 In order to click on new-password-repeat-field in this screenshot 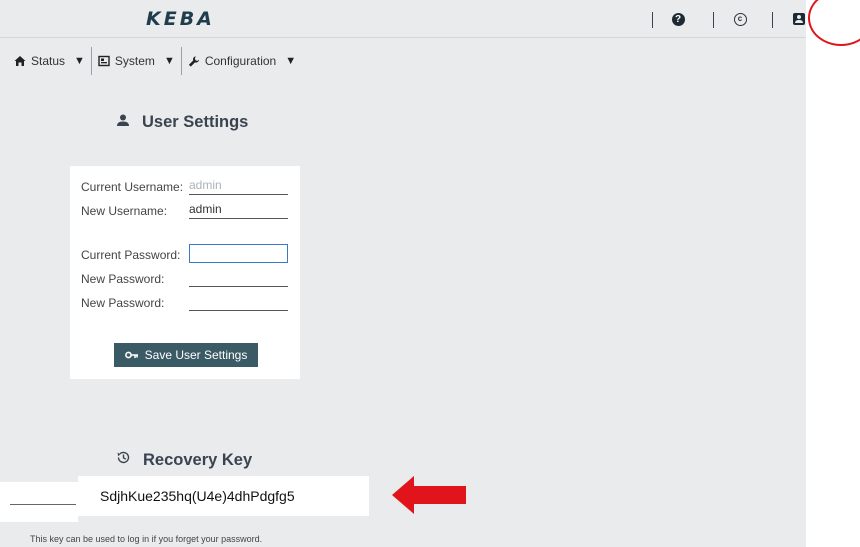, I will do `click(238, 302)`.